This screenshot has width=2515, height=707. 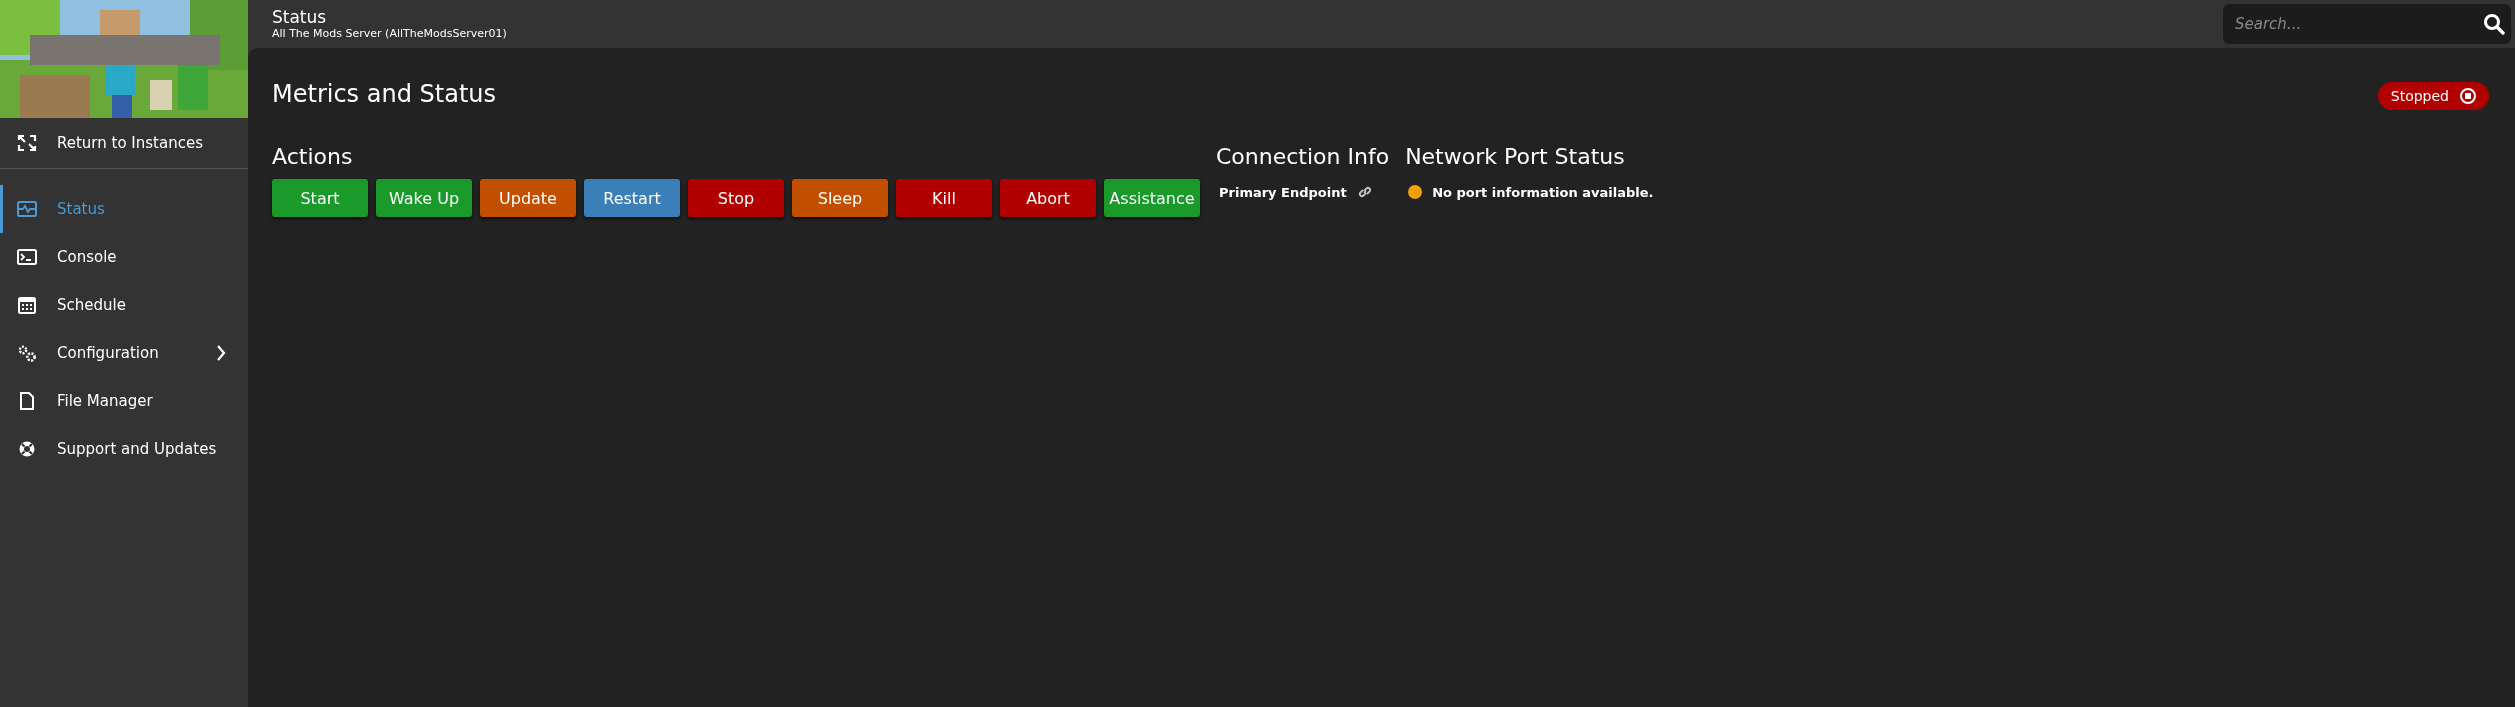 What do you see at coordinates (389, 34) in the screenshot?
I see `instance-name: All The Mods Server (AllTheModsServer01)` at bounding box center [389, 34].